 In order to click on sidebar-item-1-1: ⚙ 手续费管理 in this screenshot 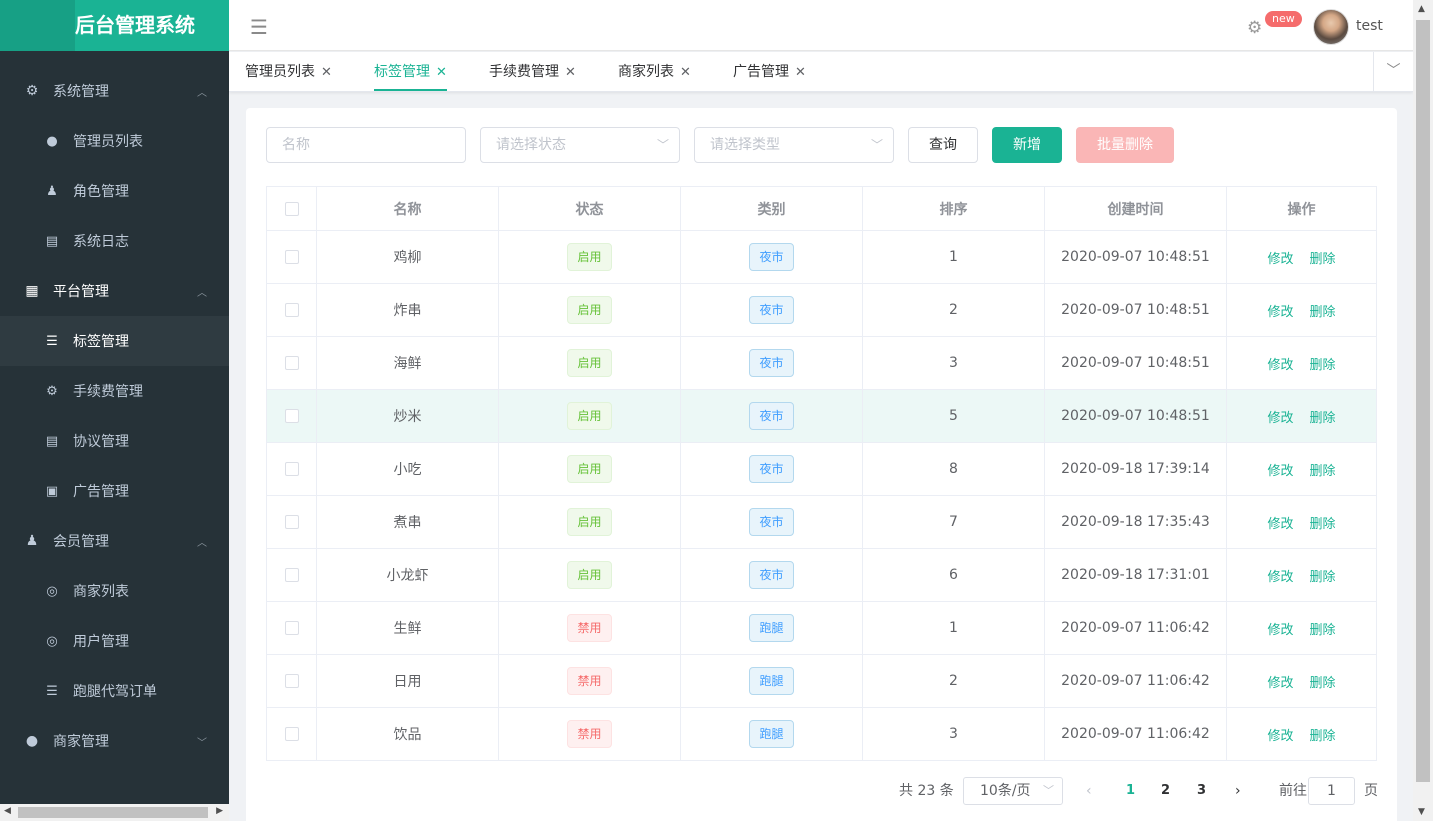, I will do `click(114, 391)`.